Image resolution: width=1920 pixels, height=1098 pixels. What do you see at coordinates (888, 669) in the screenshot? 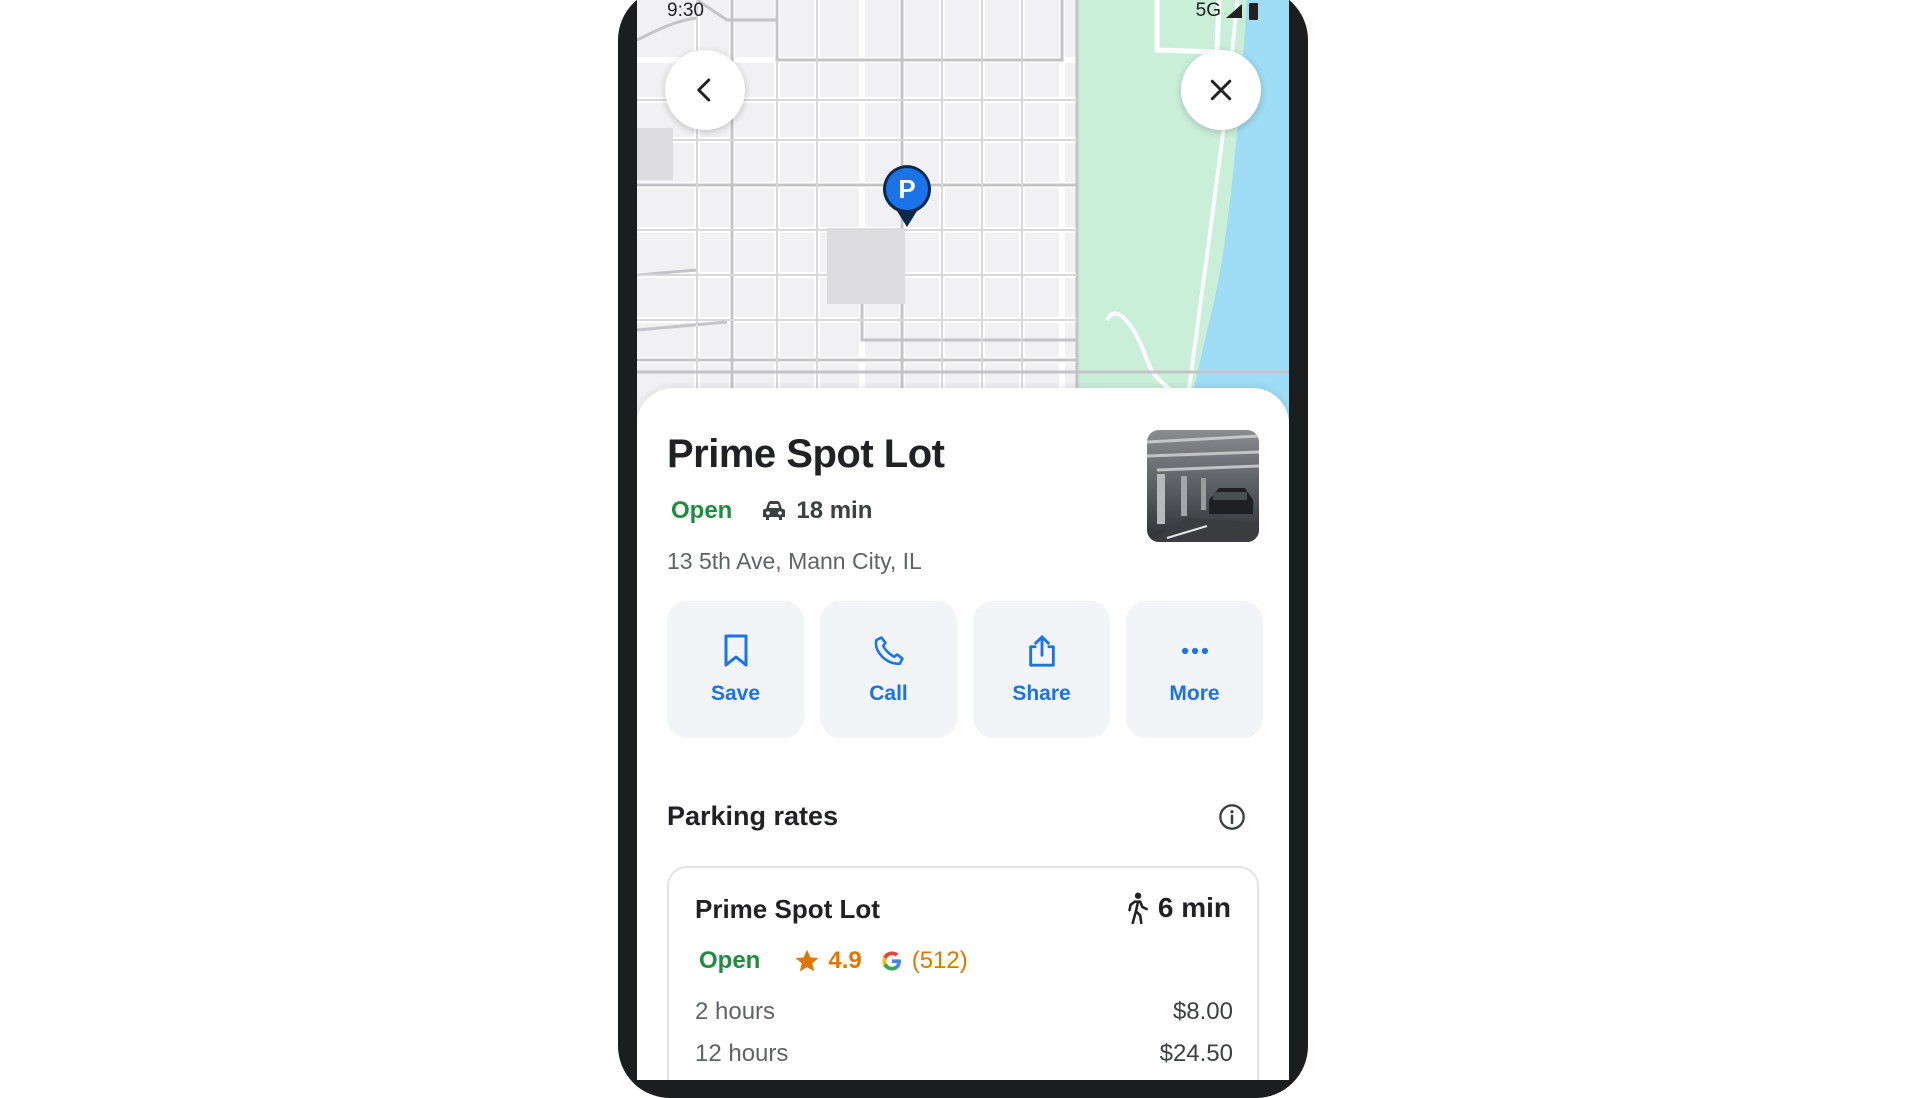
I see `call-button: Call` at bounding box center [888, 669].